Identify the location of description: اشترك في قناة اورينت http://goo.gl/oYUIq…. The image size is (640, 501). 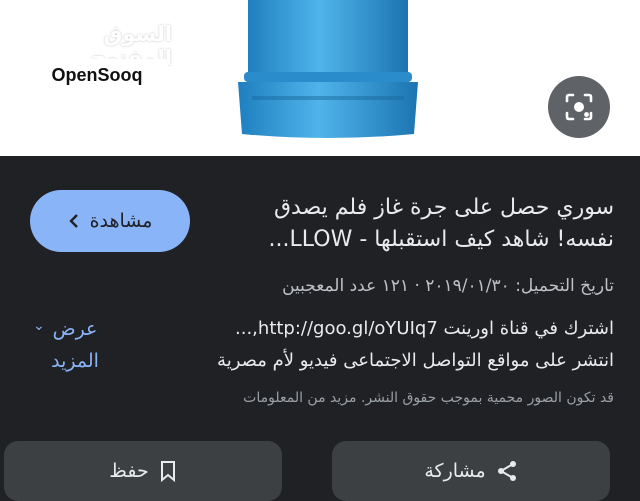
(372, 345).